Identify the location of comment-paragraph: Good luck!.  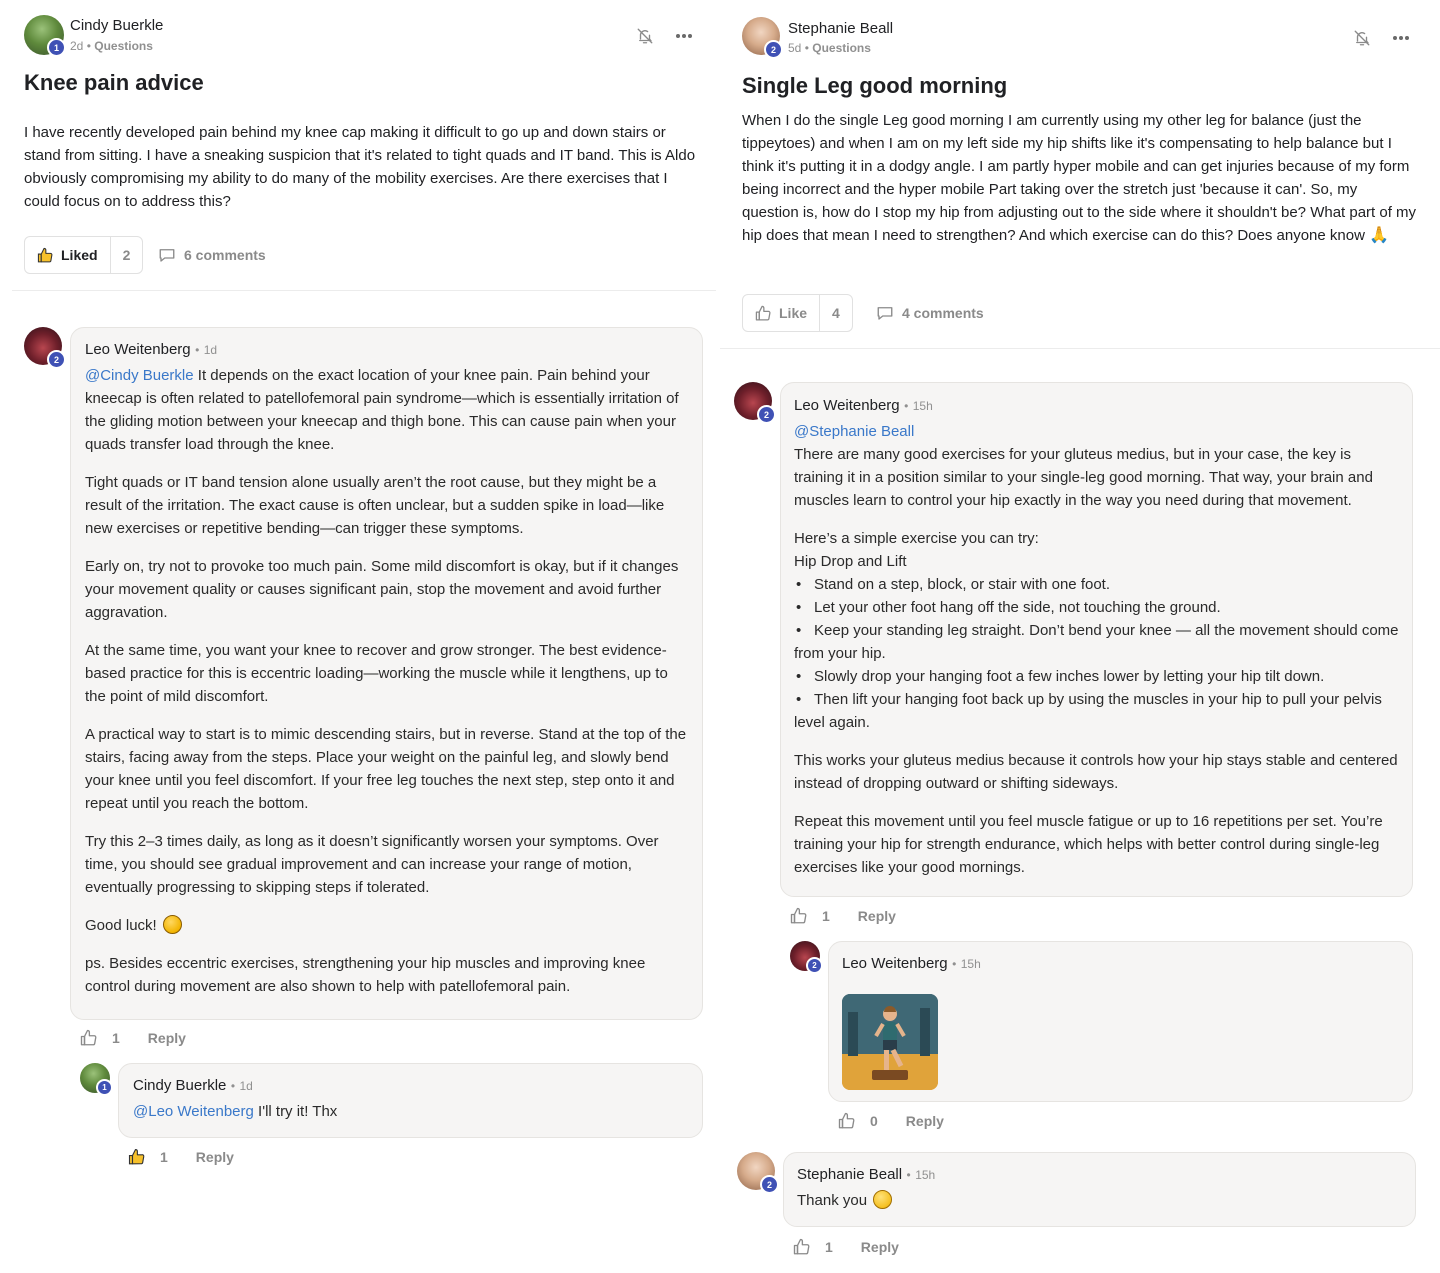
(121, 925).